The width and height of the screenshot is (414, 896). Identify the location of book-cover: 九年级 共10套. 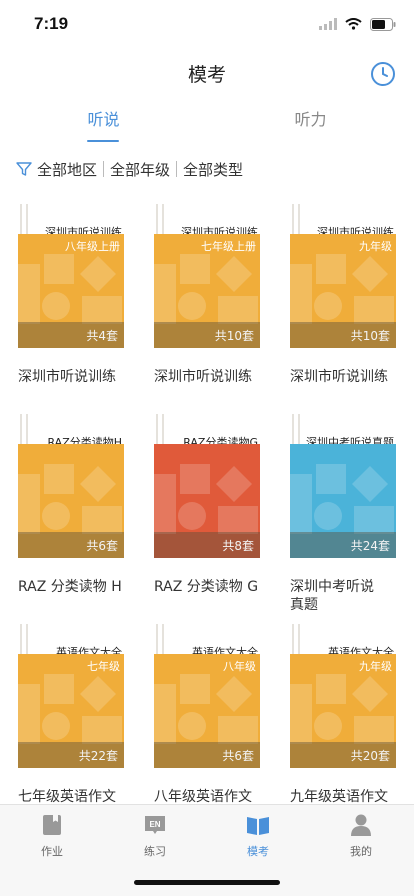
(343, 291).